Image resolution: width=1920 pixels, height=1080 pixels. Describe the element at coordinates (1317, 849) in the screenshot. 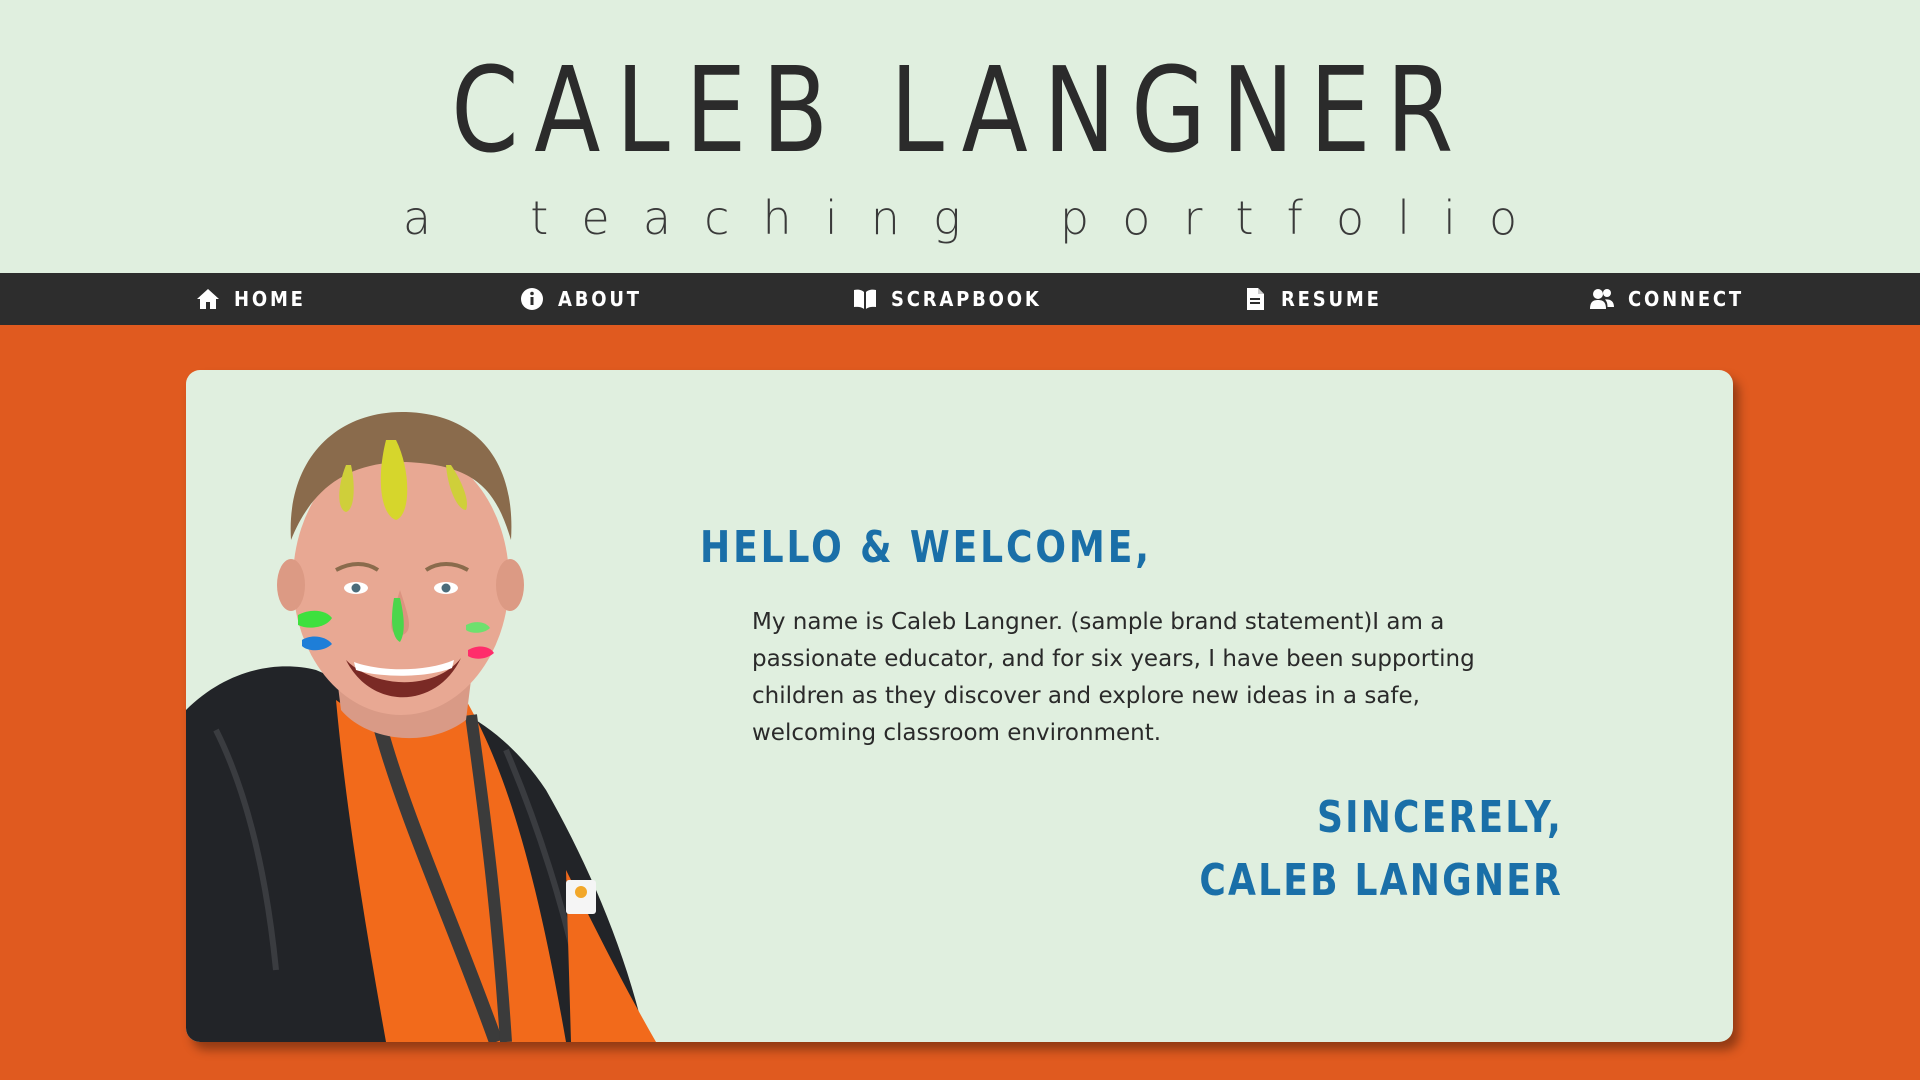

I see `signoff: SINCERELY, CALEB LANGNER` at that location.